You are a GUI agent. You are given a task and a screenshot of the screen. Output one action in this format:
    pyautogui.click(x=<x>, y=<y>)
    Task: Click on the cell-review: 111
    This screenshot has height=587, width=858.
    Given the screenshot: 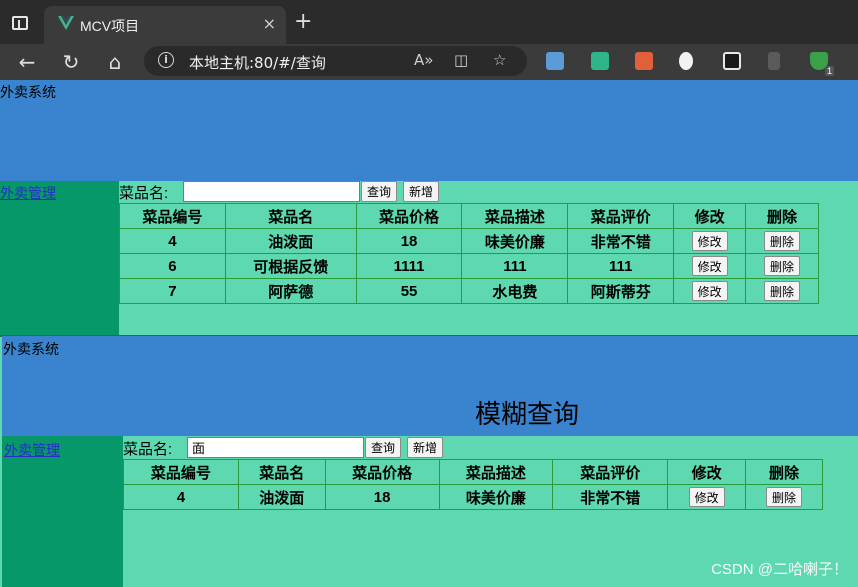 What is the action you would take?
    pyautogui.click(x=621, y=266)
    